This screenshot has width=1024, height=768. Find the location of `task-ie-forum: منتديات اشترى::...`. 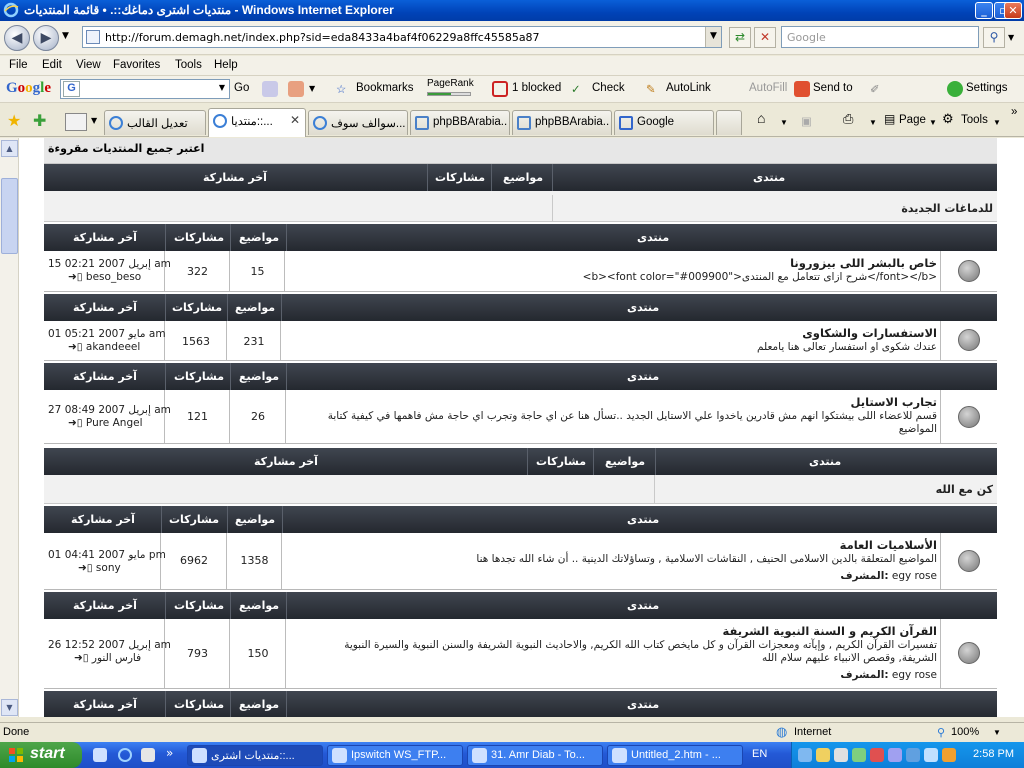

task-ie-forum: منتديات اشترى::... is located at coordinates (255, 755).